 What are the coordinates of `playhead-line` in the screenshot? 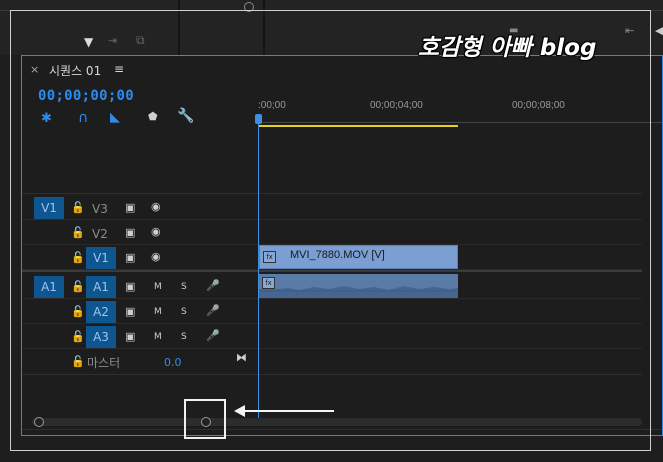 It's located at (258, 272).